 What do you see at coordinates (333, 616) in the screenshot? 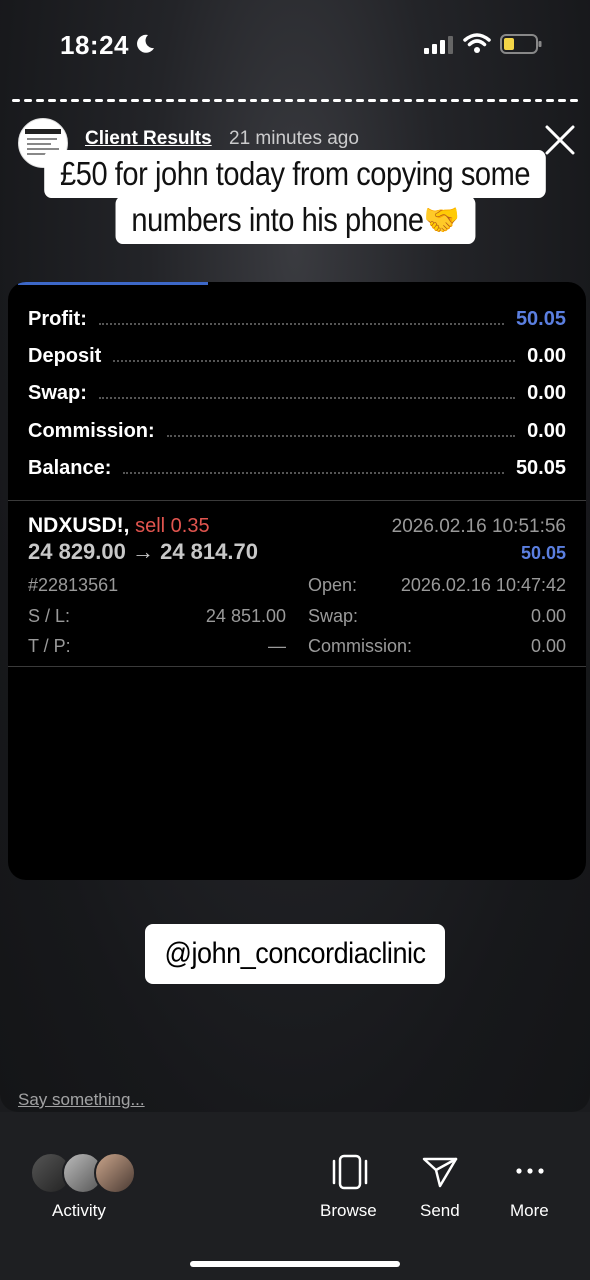
I see `swap-label: Swap:` at bounding box center [333, 616].